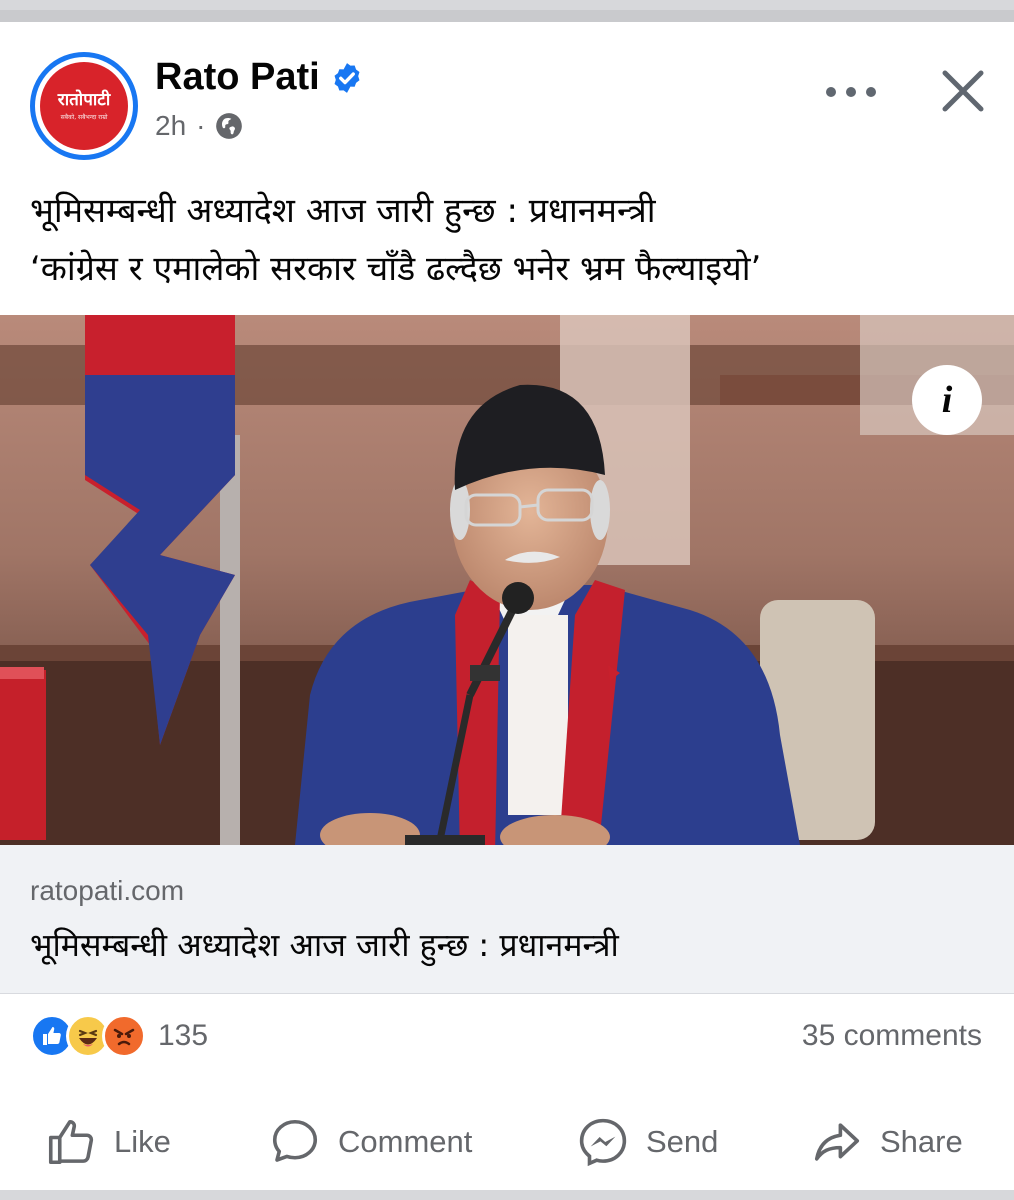 This screenshot has width=1014, height=1200. Describe the element at coordinates (84, 100) in the screenshot. I see `avatar-logo-text: रातोपाटी` at that location.